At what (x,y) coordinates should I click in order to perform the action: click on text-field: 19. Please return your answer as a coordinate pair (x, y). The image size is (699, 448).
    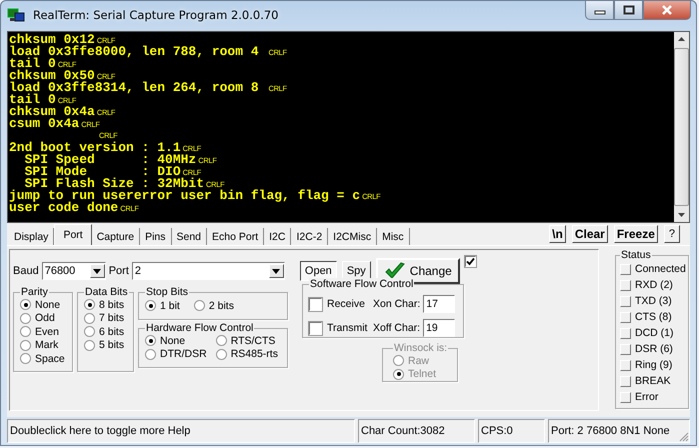
    Looking at the image, I should click on (439, 328).